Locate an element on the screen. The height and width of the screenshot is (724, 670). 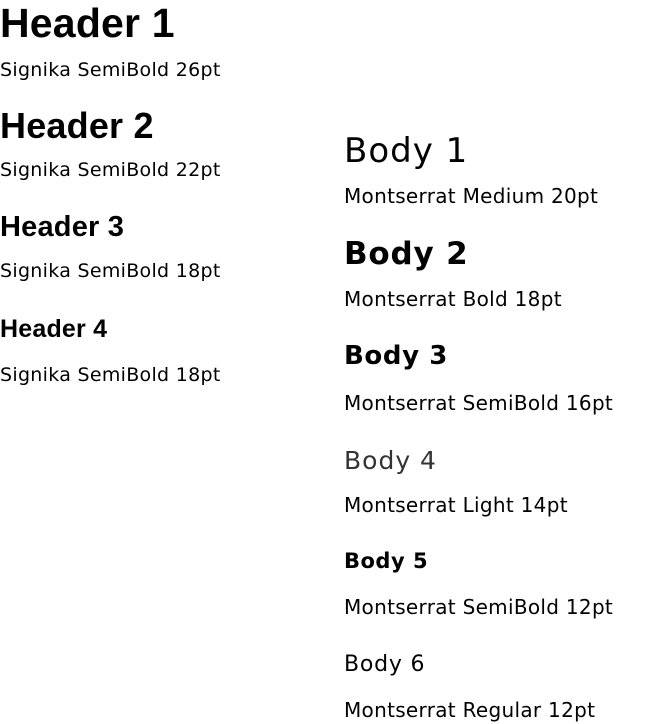
body-1-sample: Body 1 Montserrat Medium 20pt is located at coordinates (471, 168).